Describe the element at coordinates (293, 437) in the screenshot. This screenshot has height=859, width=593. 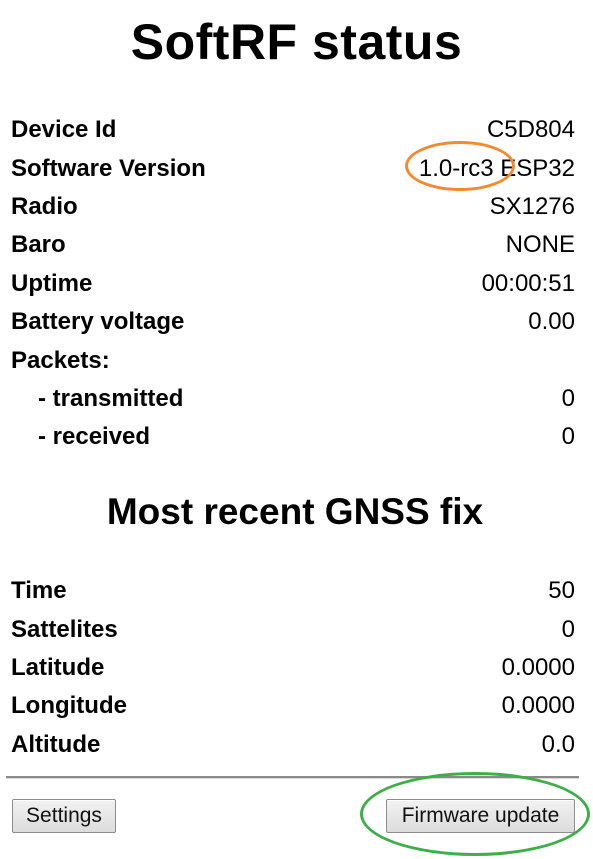
I see `status-row-received: - received 0` at that location.